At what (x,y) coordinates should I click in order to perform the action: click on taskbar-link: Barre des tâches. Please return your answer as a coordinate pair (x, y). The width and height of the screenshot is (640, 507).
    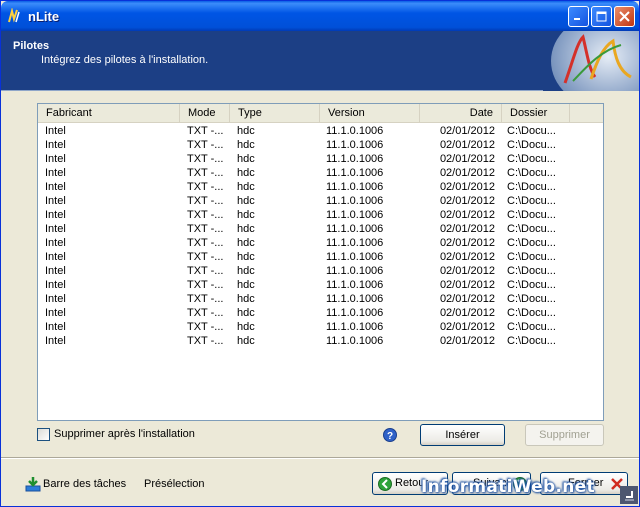
    Looking at the image, I should click on (84, 484).